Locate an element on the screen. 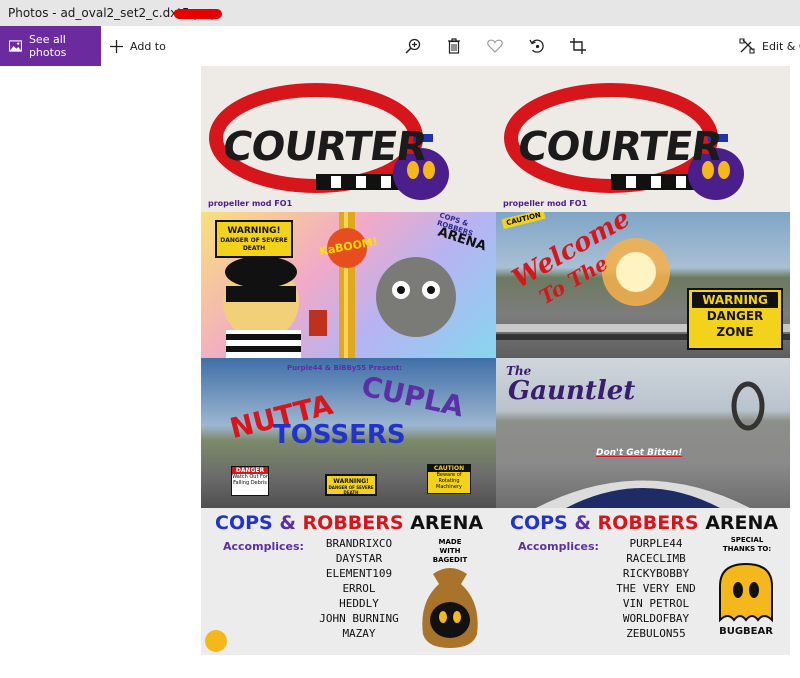 The width and height of the screenshot is (800, 678). presenters-text: Purple44 & BiBBy55 Present: is located at coordinates (344, 368).